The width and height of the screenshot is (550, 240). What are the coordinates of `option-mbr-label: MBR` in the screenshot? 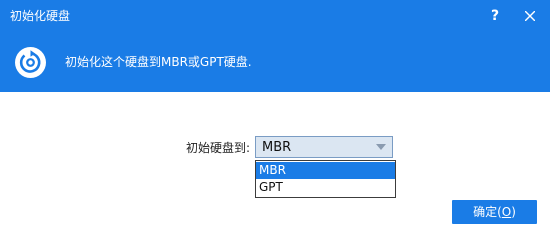 It's located at (272, 170).